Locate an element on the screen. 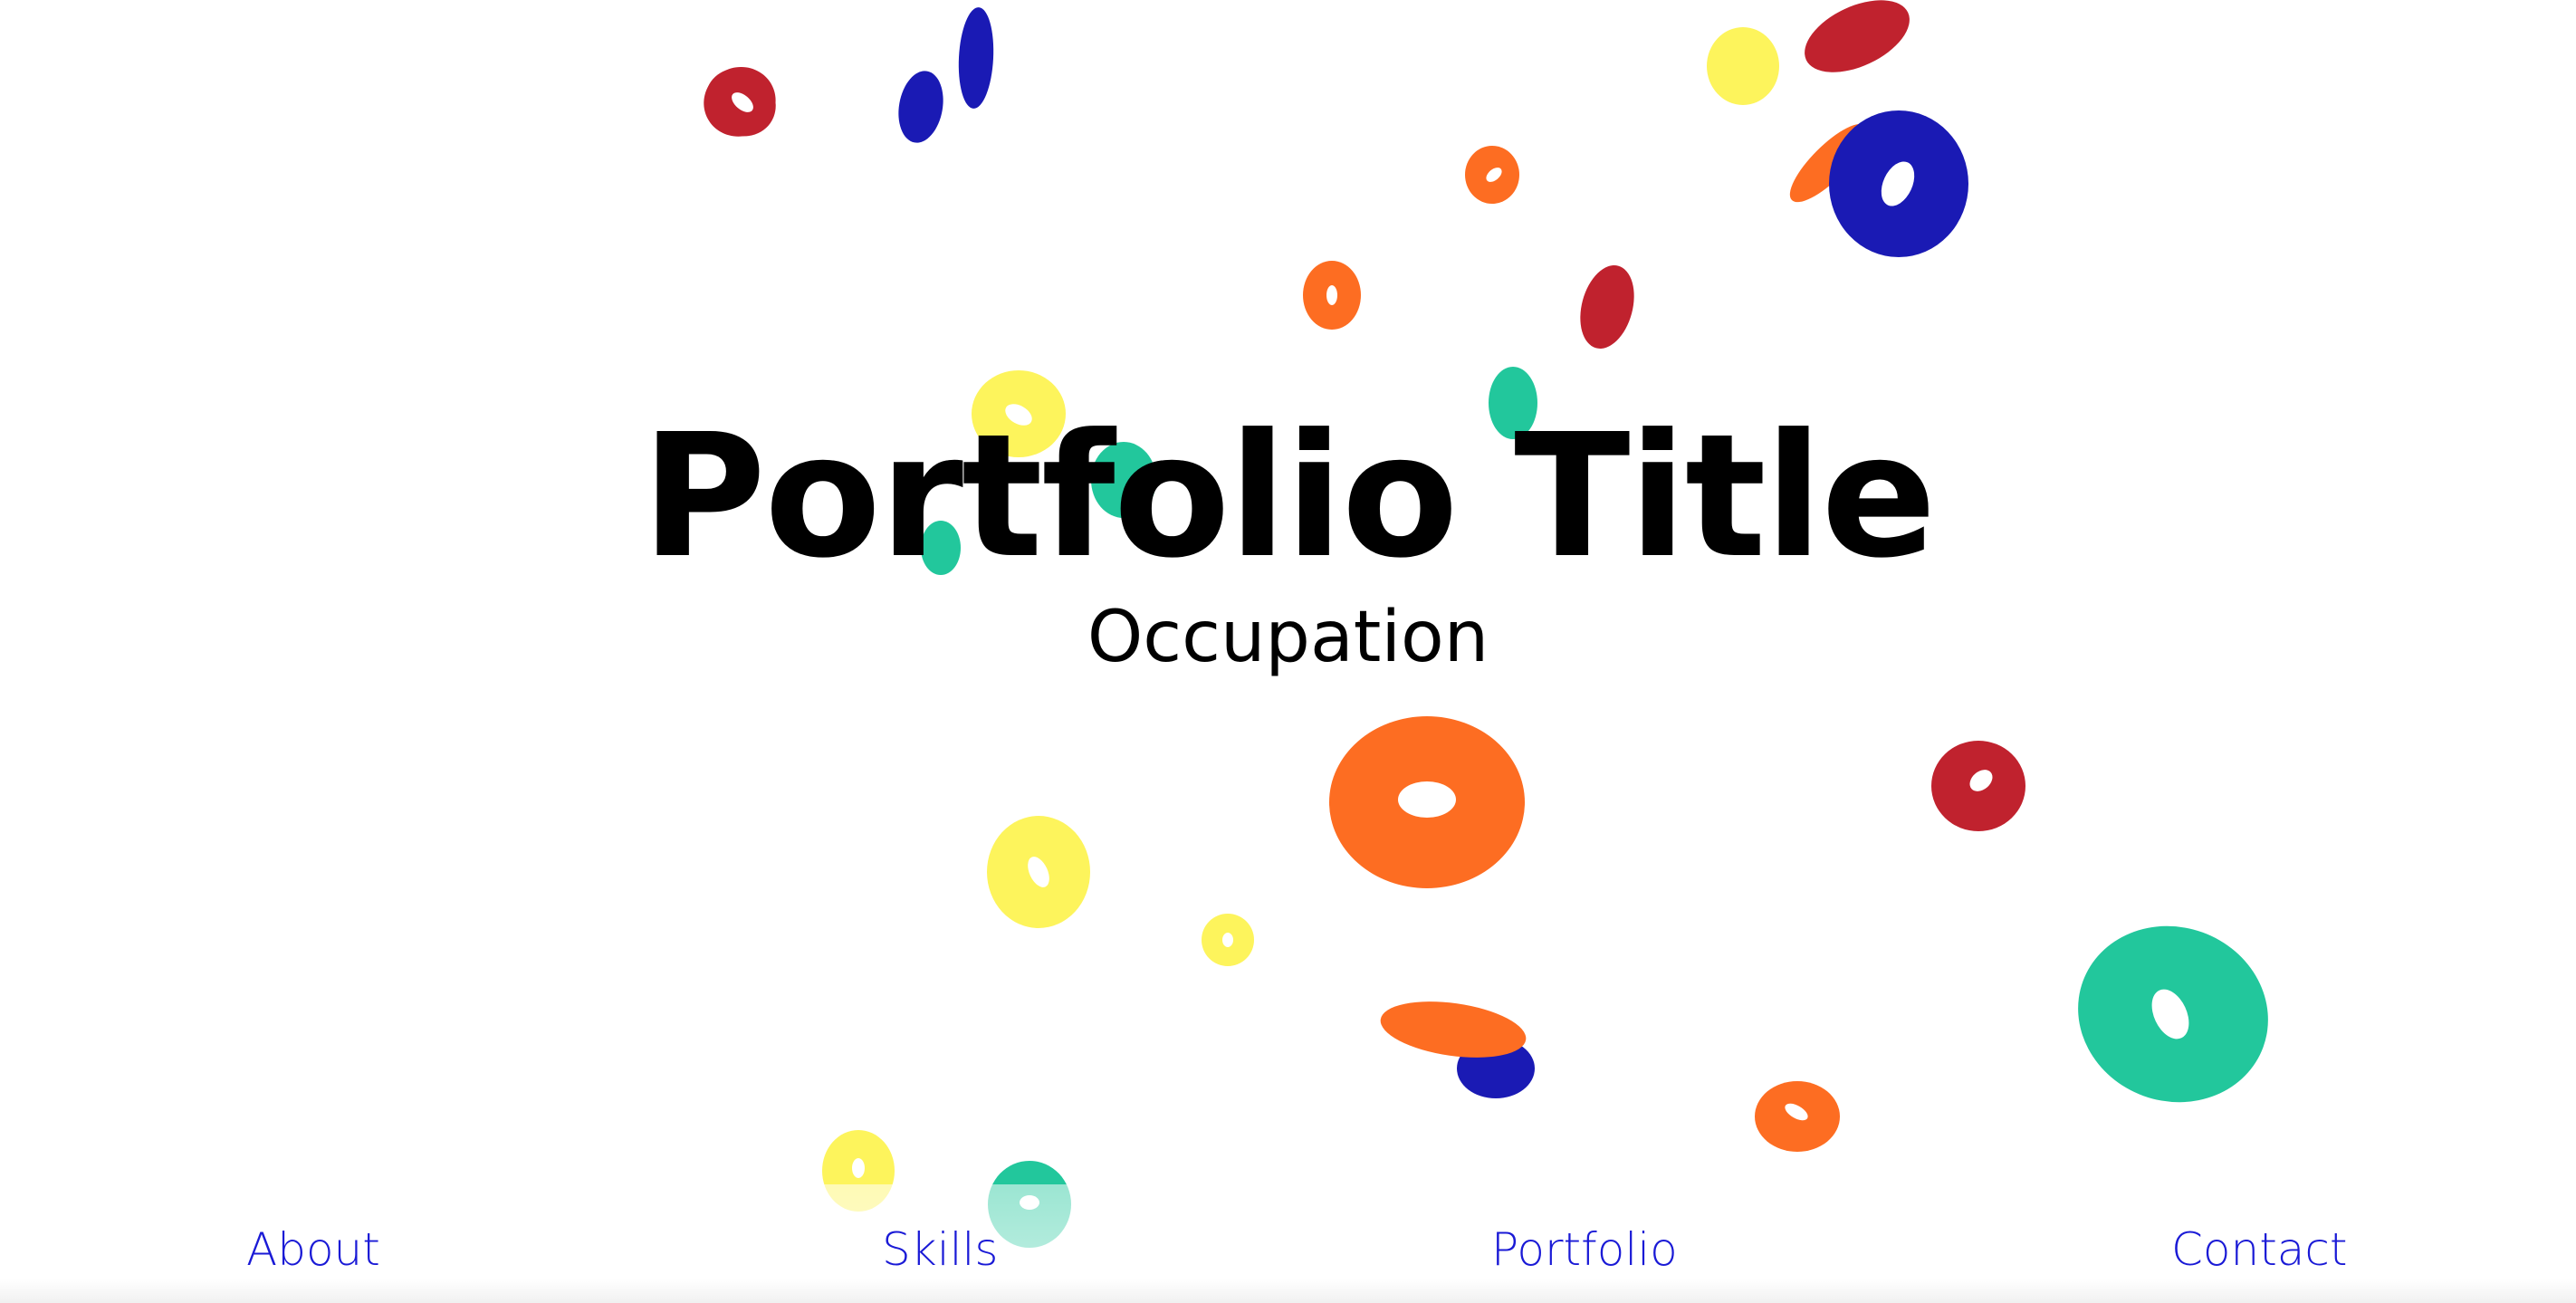 The width and height of the screenshot is (2576, 1303). bottom-navigation: About Skills Portfolio Contact is located at coordinates (1288, 1249).